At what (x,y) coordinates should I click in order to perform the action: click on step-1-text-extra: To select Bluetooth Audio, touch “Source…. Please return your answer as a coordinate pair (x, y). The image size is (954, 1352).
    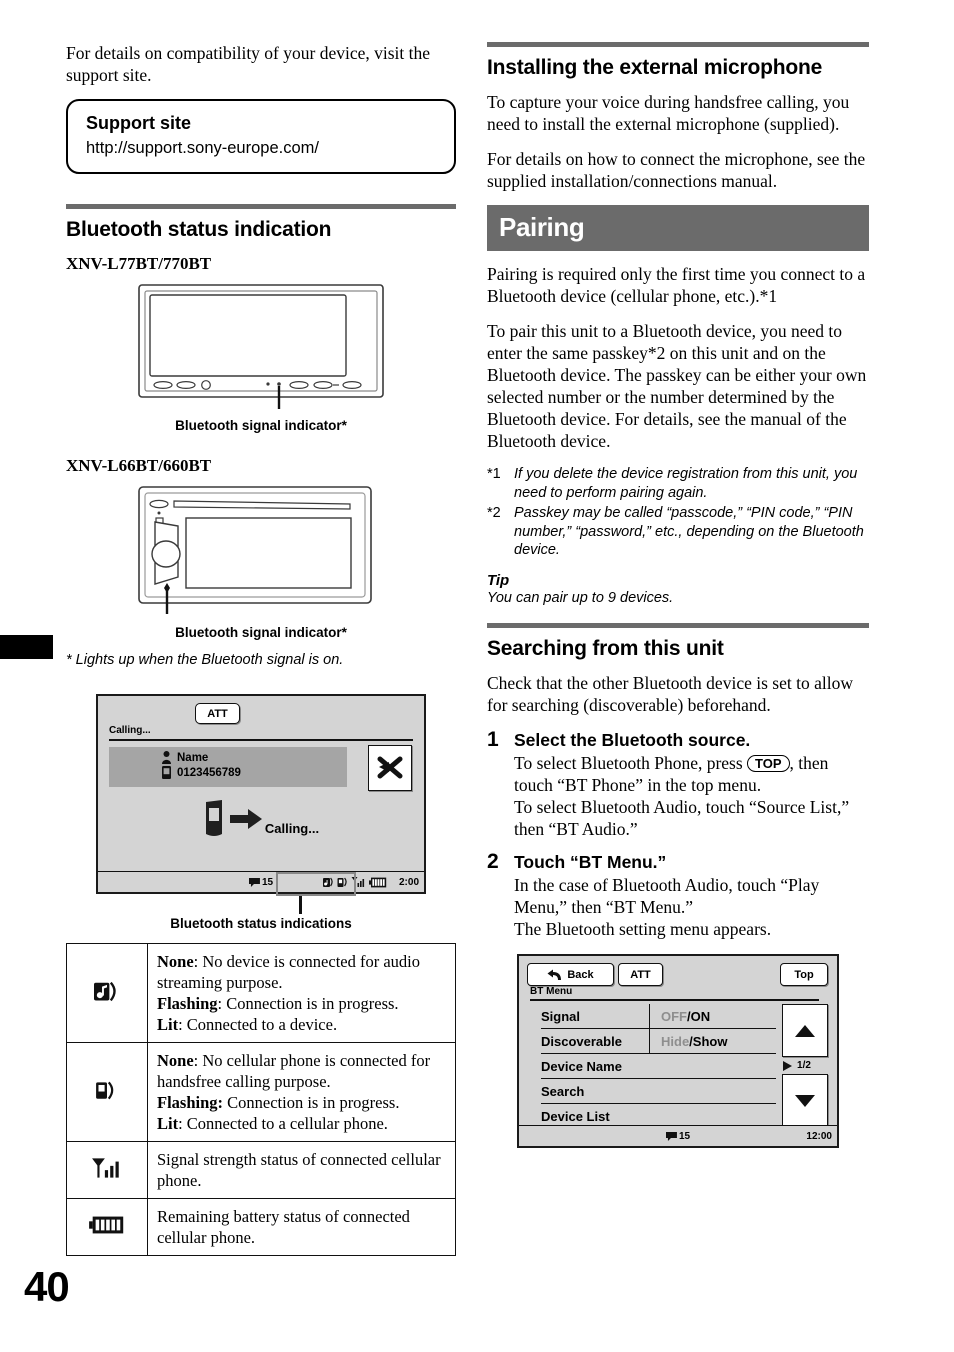
    Looking at the image, I should click on (682, 818).